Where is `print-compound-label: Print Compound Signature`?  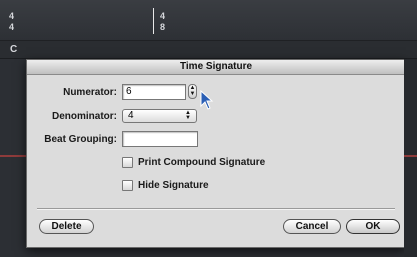 print-compound-label: Print Compound Signature is located at coordinates (201, 162).